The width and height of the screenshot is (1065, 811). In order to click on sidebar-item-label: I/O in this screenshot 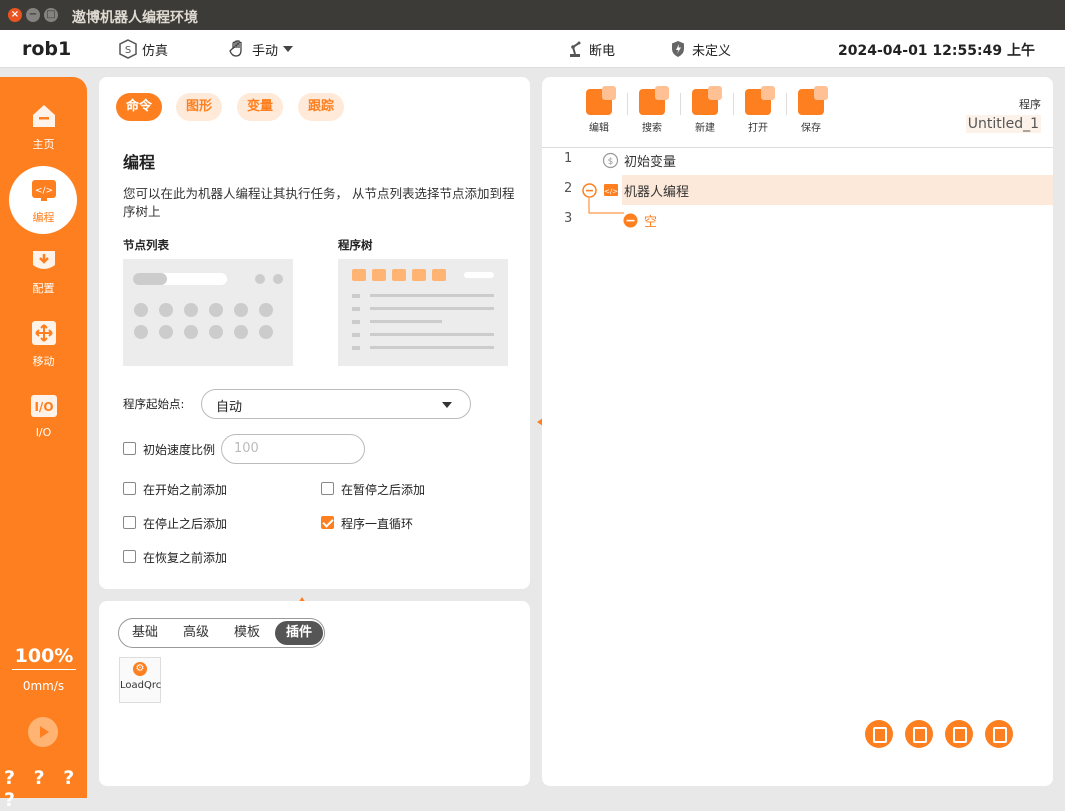, I will do `click(43, 432)`.